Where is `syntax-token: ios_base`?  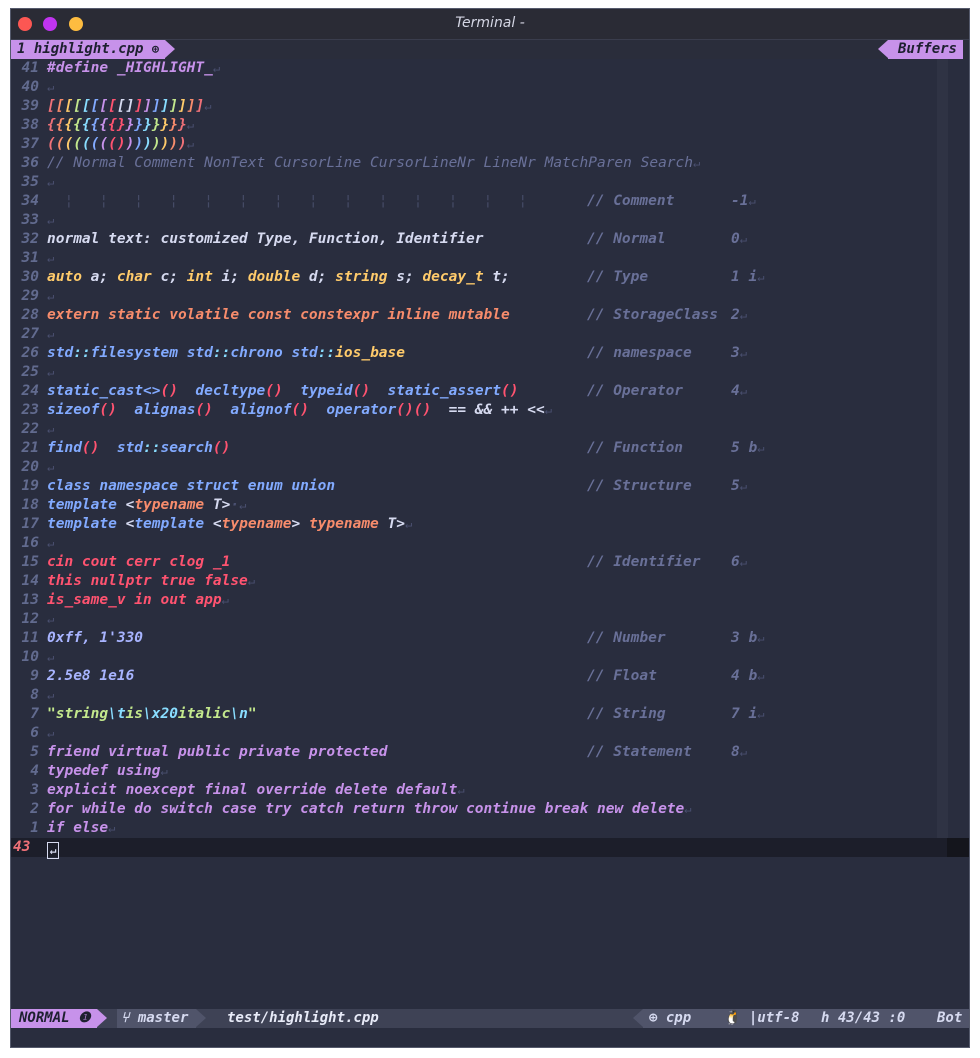
syntax-token: ios_base is located at coordinates (370, 353).